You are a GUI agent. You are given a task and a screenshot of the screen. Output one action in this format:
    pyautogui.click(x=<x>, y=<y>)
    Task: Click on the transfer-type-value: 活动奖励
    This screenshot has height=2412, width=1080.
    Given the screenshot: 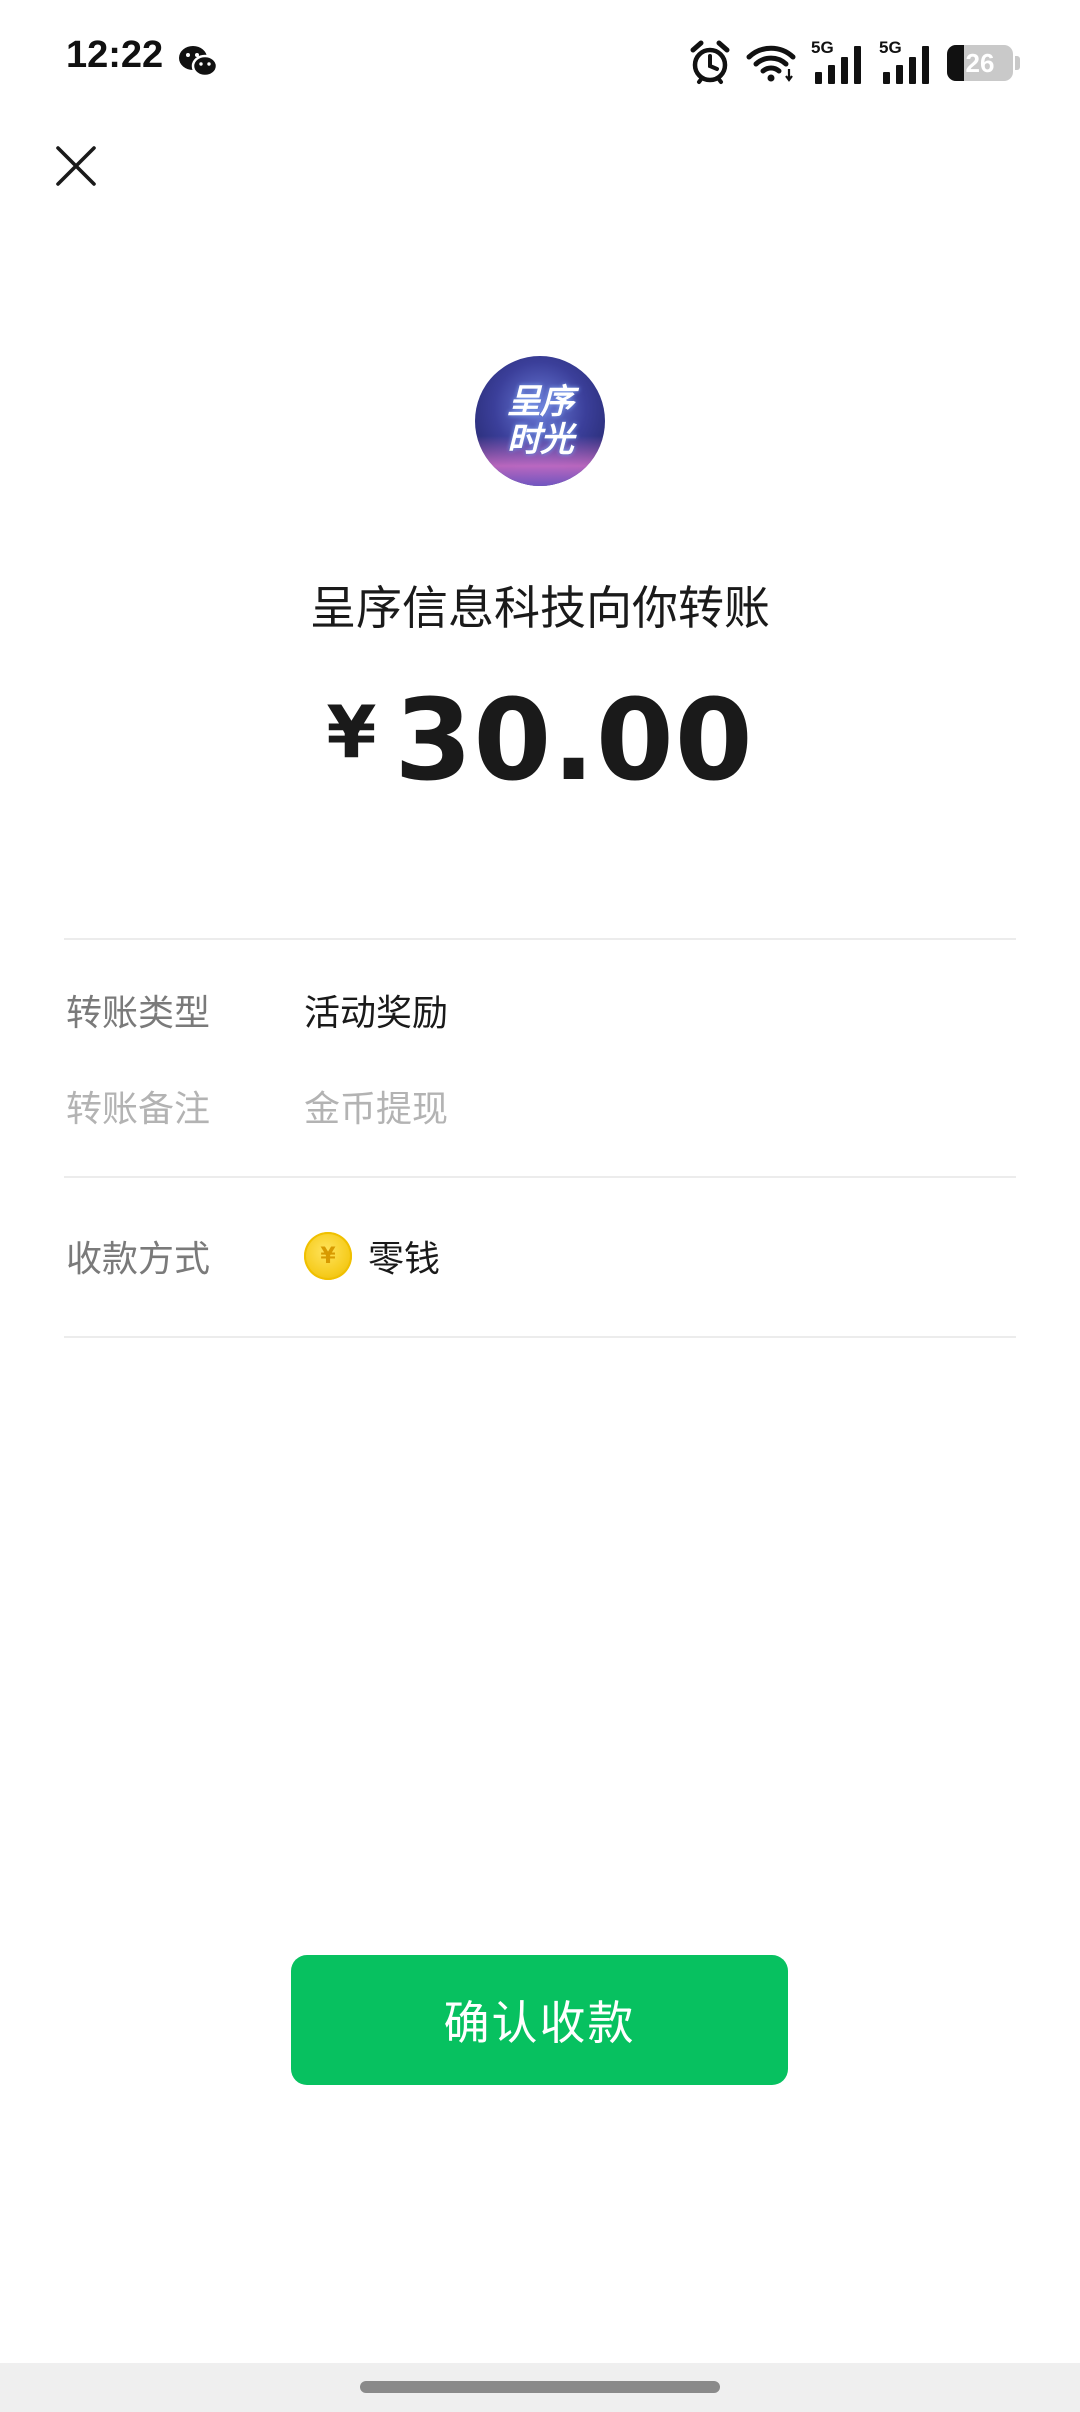 What is the action you would take?
    pyautogui.click(x=376, y=1013)
    